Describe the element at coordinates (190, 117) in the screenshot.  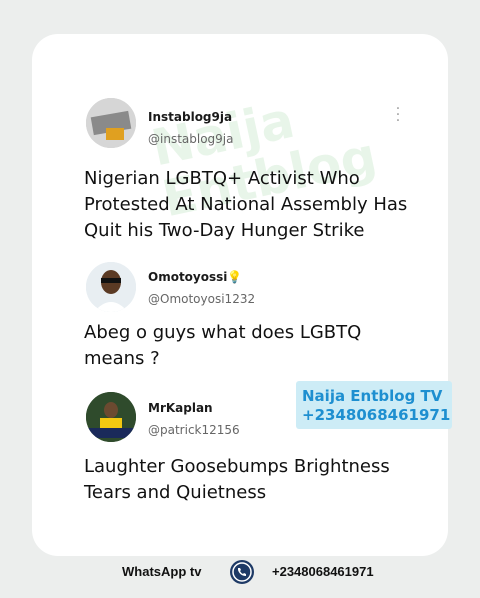
I see `post1-username: Instablog9ja` at that location.